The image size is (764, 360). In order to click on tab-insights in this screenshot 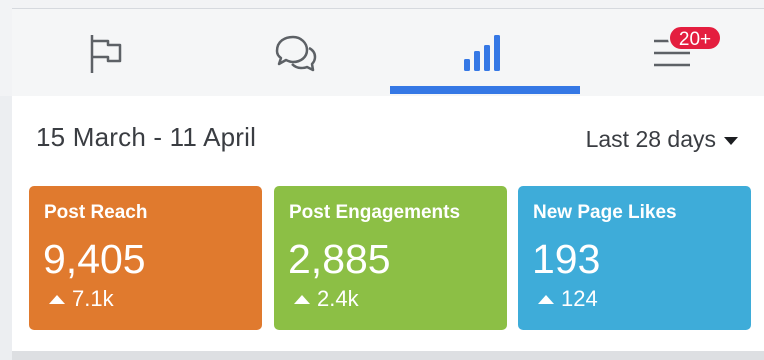, I will do `click(485, 53)`.